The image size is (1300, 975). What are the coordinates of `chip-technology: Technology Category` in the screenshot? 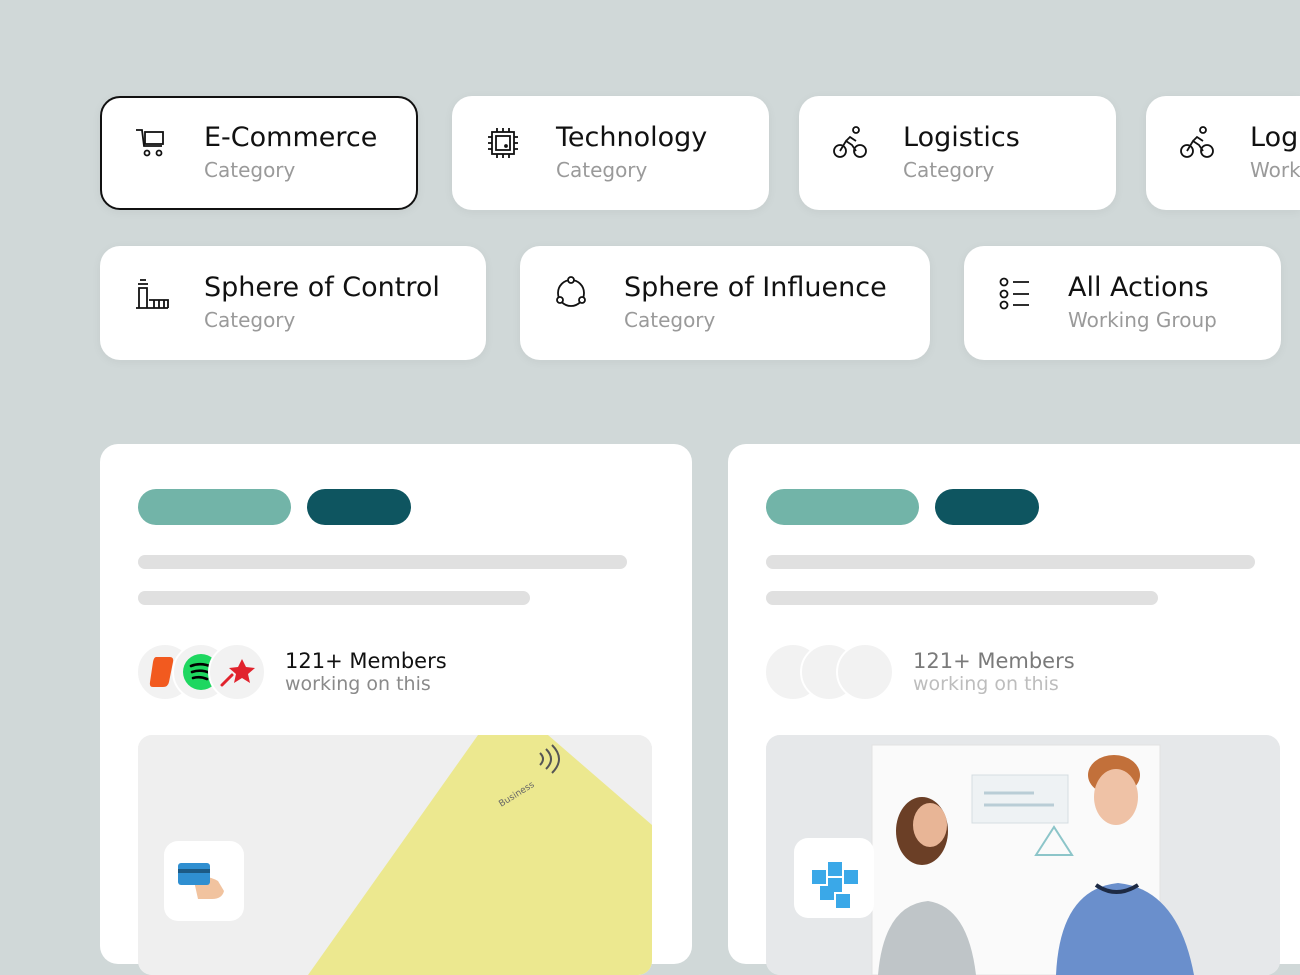 It's located at (610, 153).